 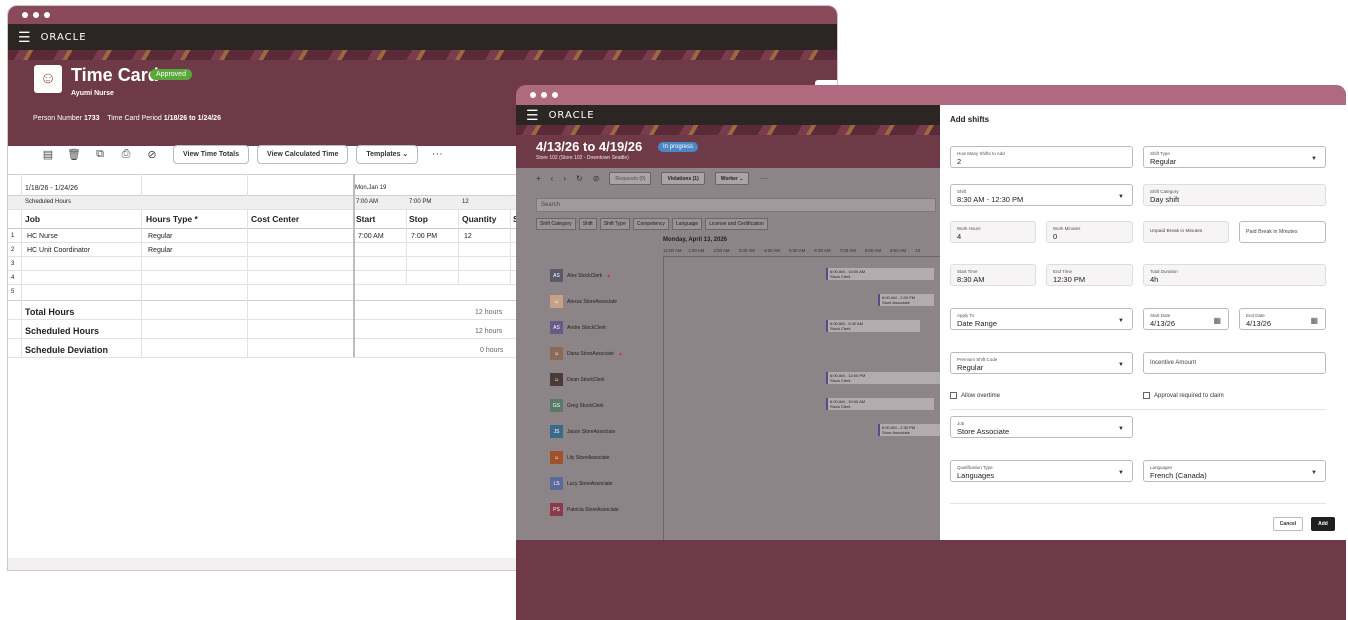 What do you see at coordinates (772, 250) in the screenshot?
I see `hour-label: 4:00 AM` at bounding box center [772, 250].